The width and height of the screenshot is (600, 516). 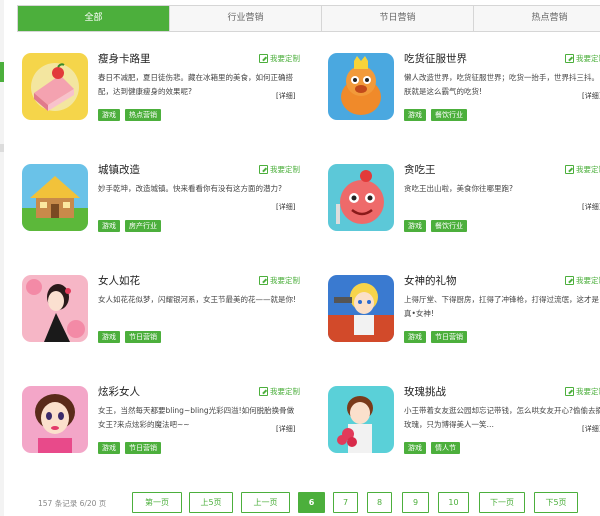 What do you see at coordinates (143, 226) in the screenshot?
I see `tag-category: 房产行业` at bounding box center [143, 226].